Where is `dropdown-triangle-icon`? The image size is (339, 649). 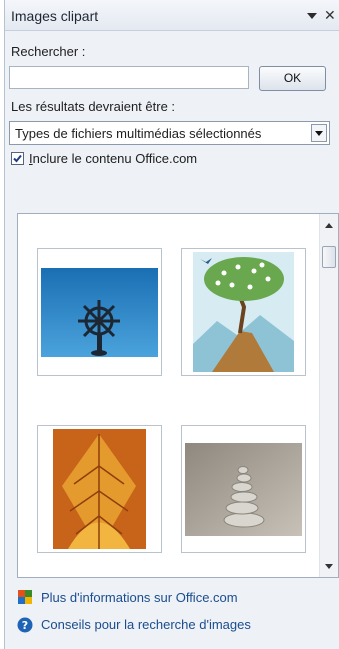 dropdown-triangle-icon is located at coordinates (312, 16).